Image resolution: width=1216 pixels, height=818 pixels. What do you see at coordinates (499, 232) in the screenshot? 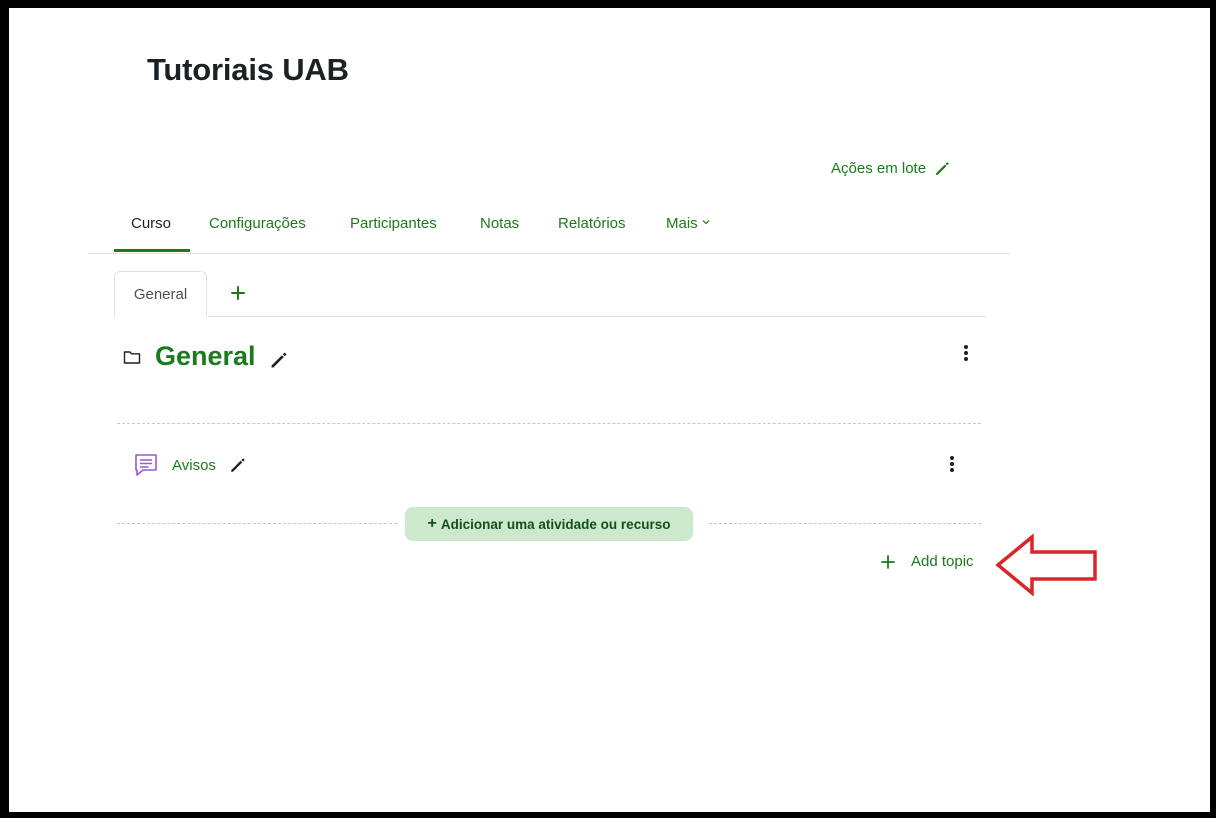
I see `nav-item-notas: Notas` at bounding box center [499, 232].